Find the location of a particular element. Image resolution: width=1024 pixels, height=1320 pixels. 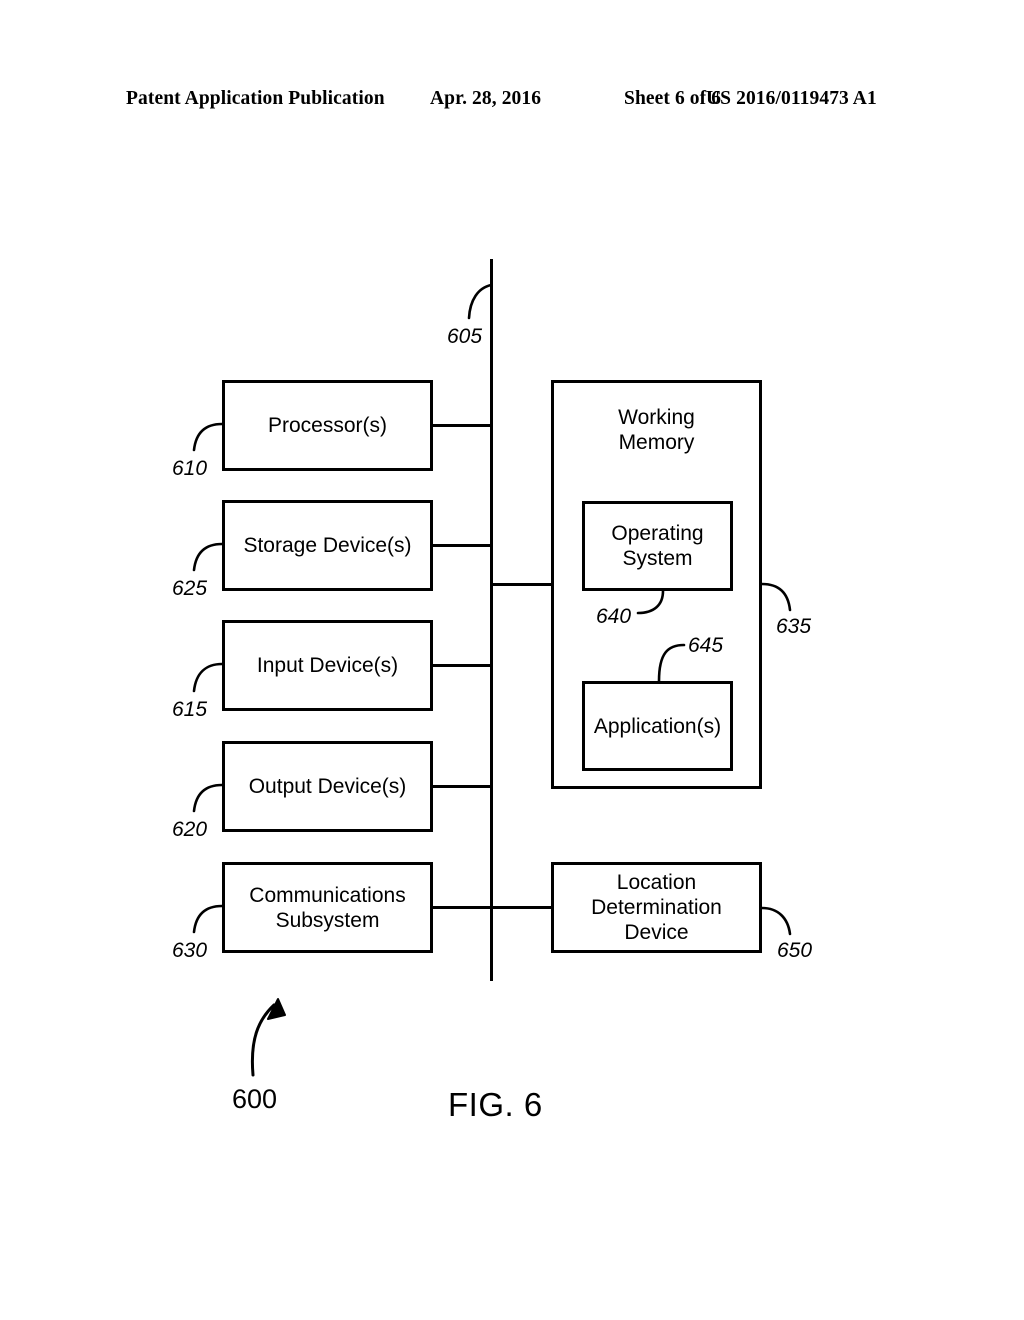

block-applications: Application(s) is located at coordinates (657, 726).